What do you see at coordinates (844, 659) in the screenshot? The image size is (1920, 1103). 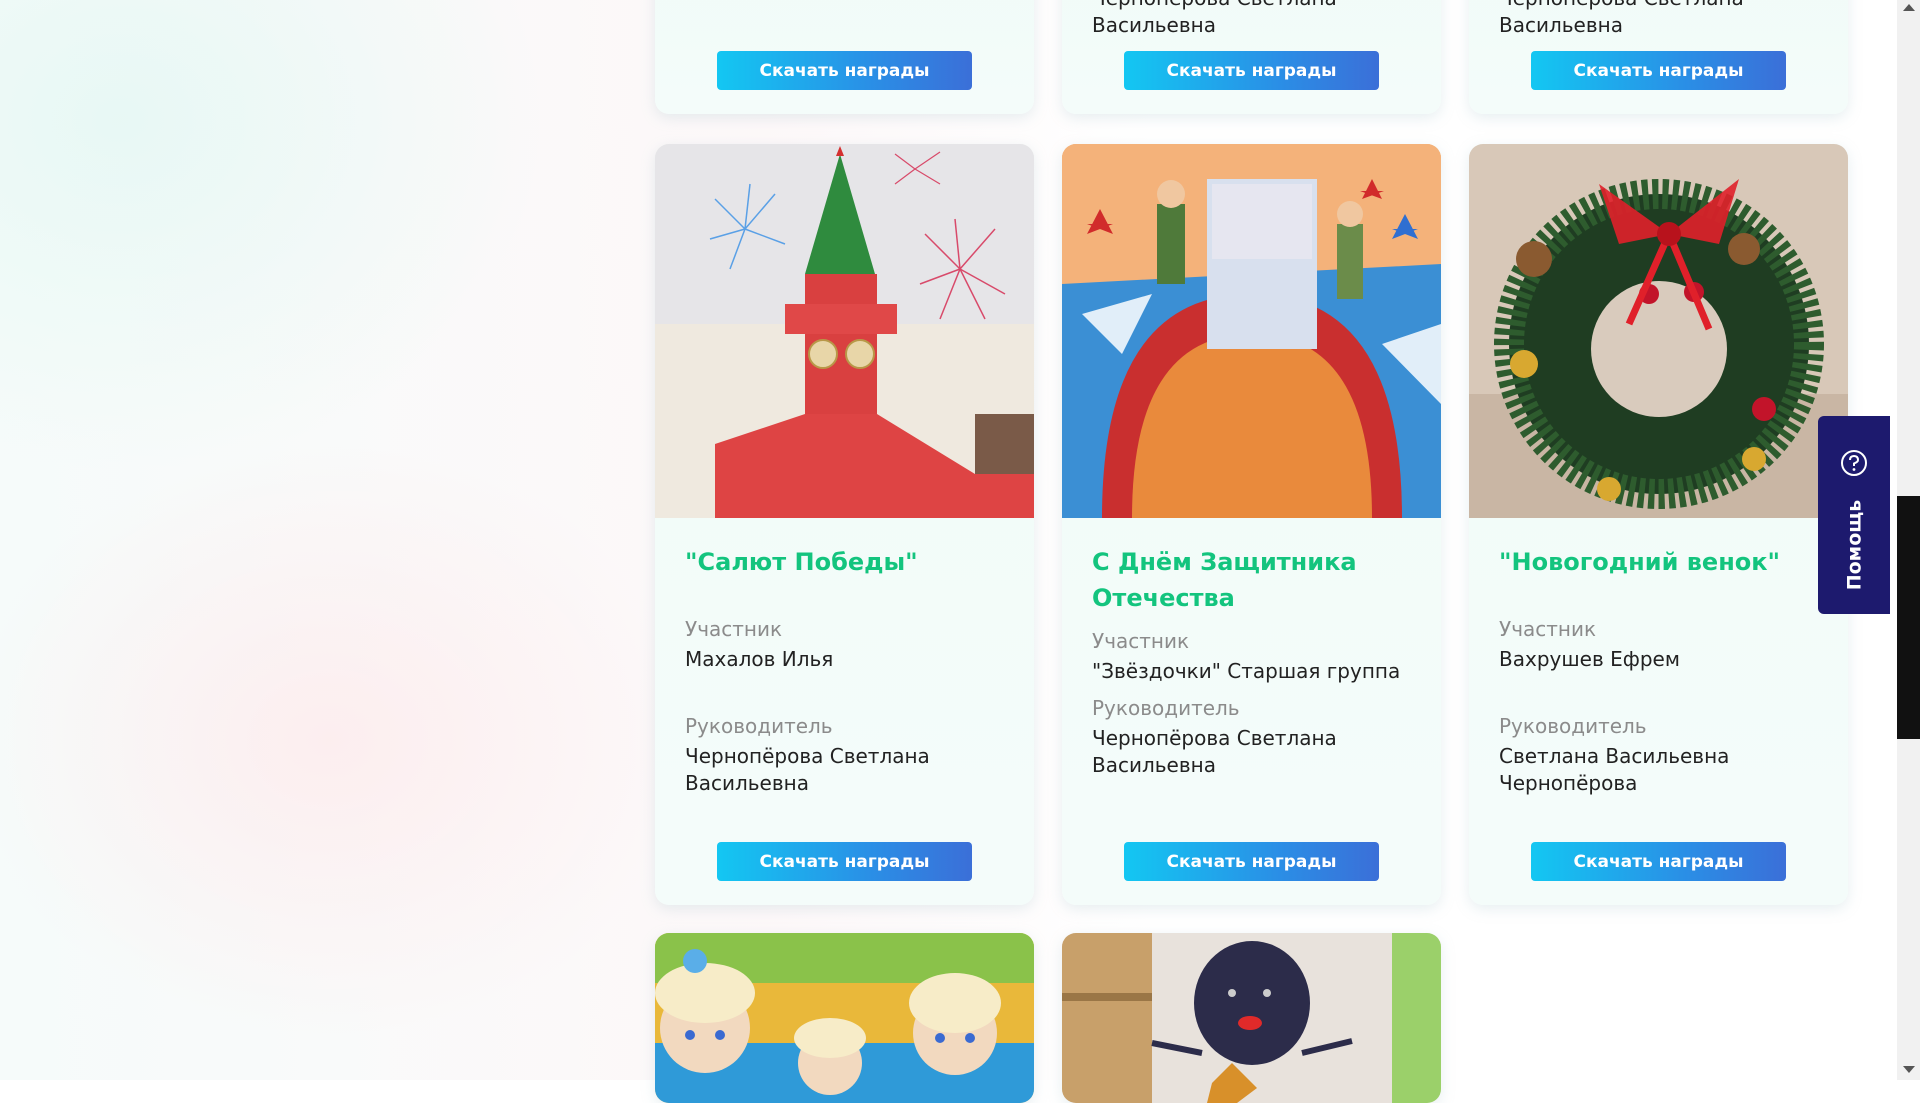 I see `participant-name: Махалов Илья` at bounding box center [844, 659].